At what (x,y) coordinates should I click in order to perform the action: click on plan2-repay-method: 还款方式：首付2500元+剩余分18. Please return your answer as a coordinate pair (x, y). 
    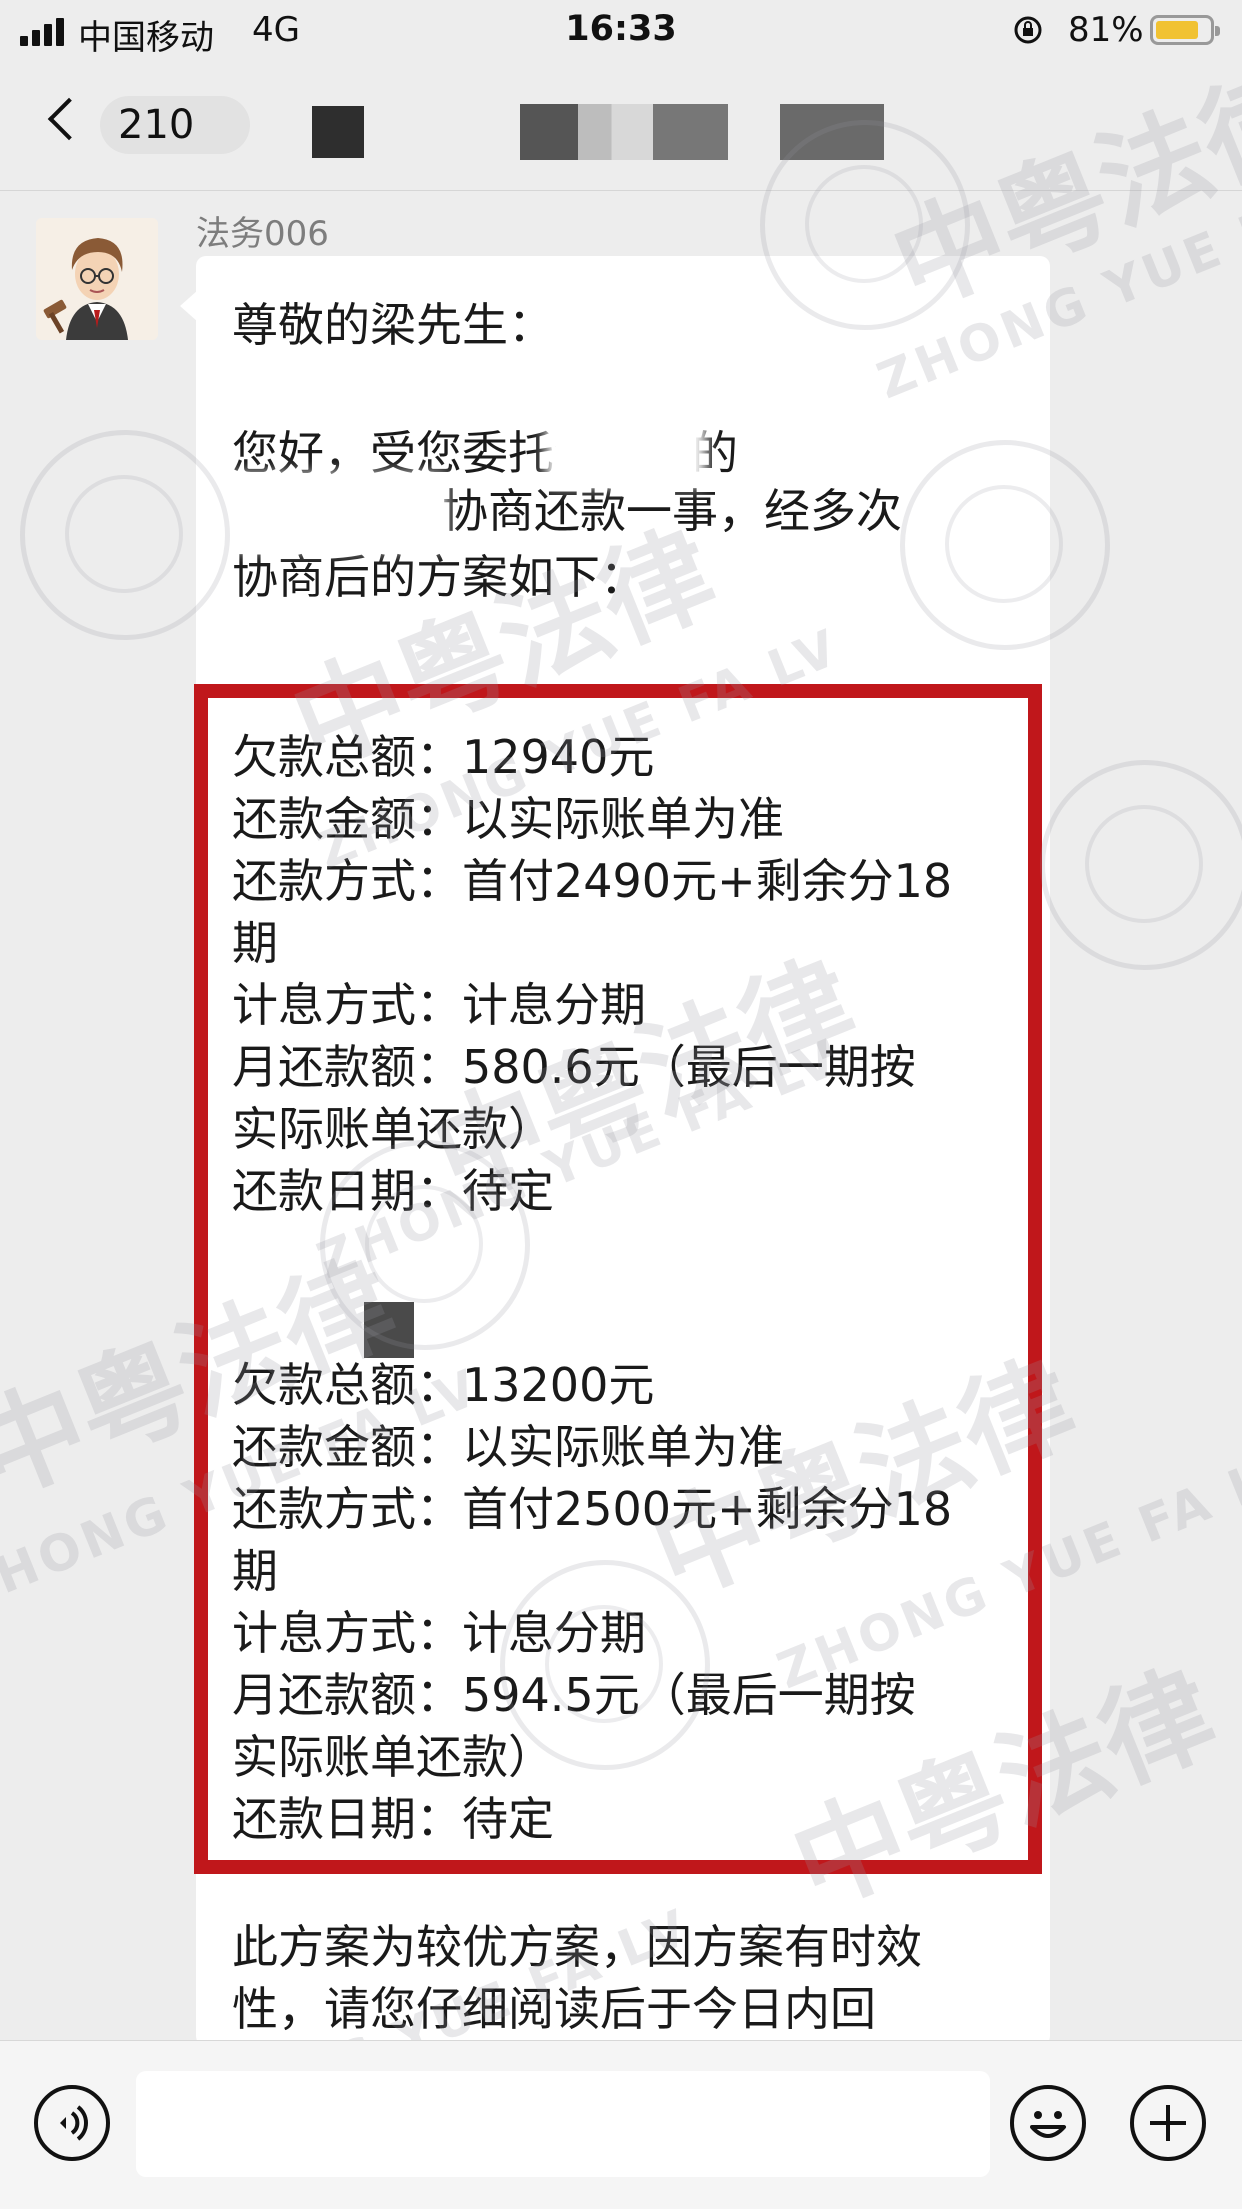
    Looking at the image, I should click on (592, 1509).